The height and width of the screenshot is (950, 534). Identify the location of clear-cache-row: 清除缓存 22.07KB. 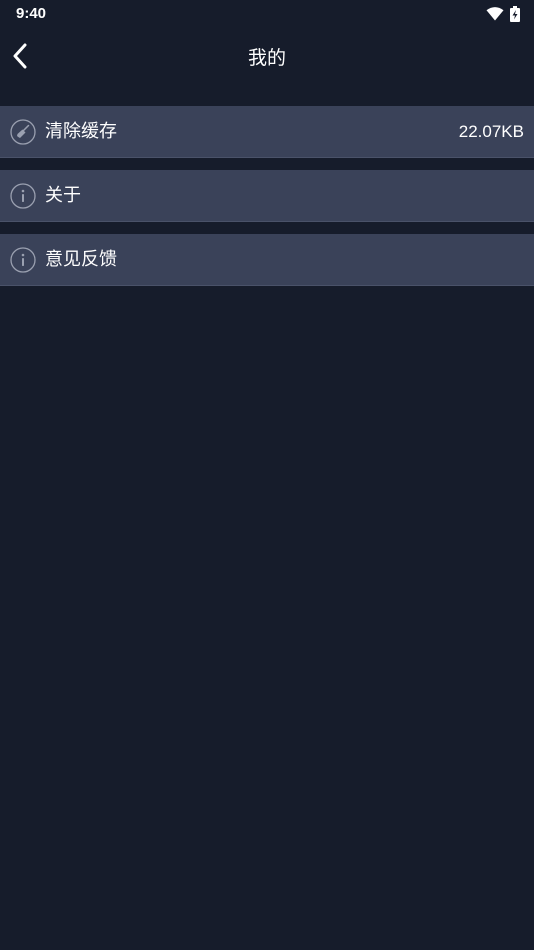
(267, 132).